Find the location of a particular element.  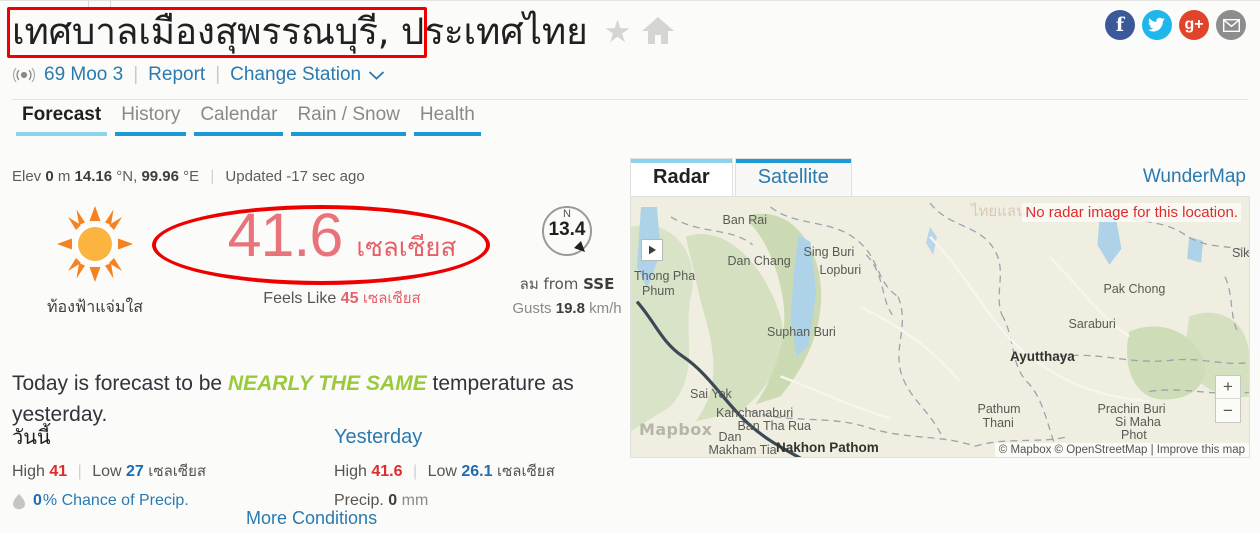

yesterday-high-value: 41.6 is located at coordinates (387, 471).